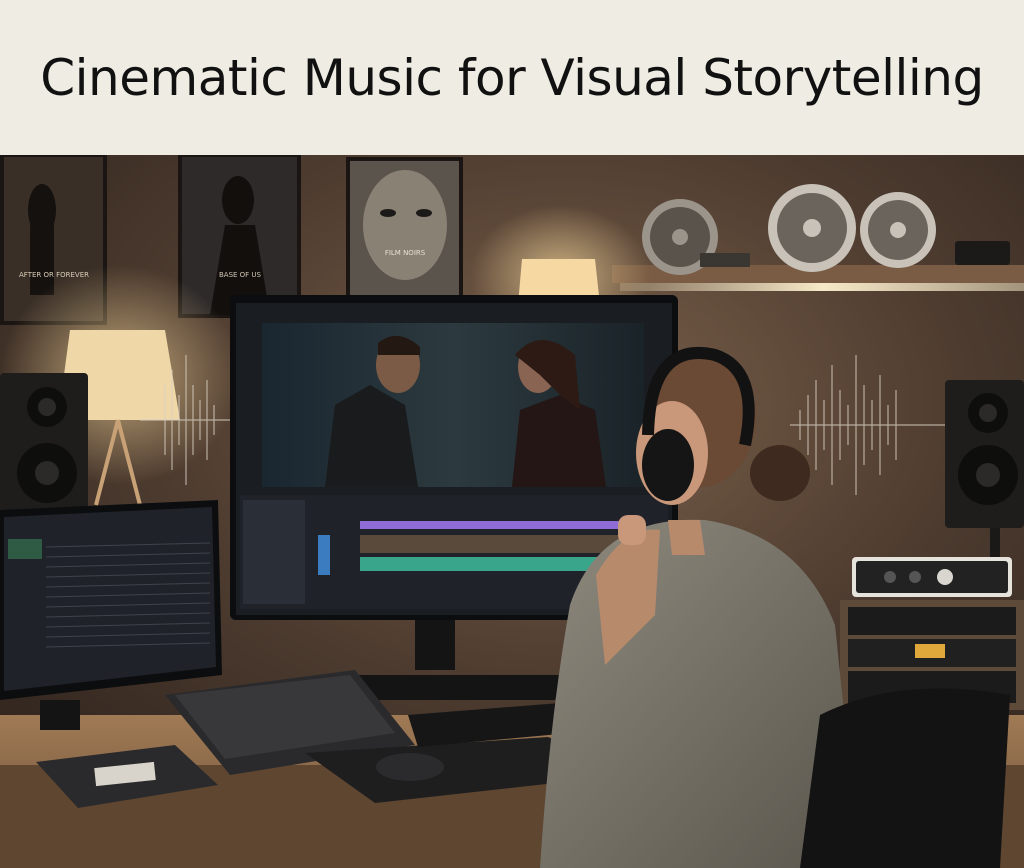 This screenshot has height=868, width=1024. I want to click on poster-right-caption: FILM NOIRS, so click(405, 253).